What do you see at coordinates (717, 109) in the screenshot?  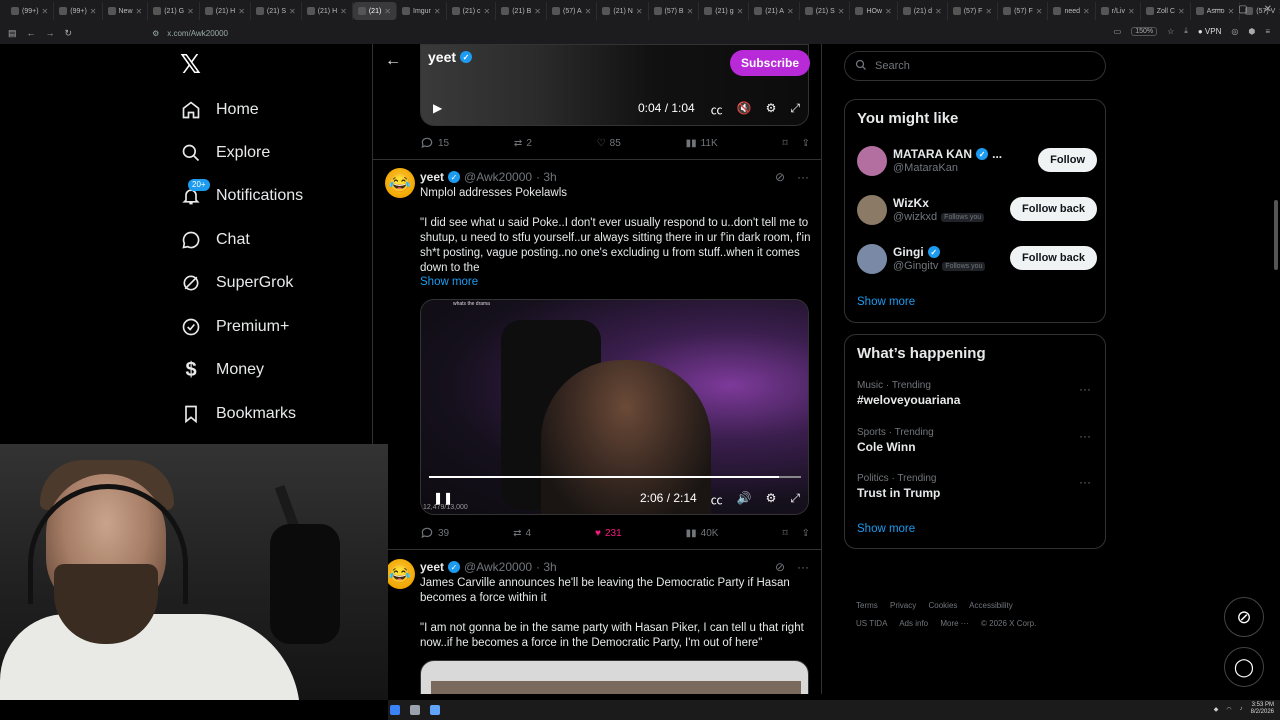 I see `captions-icon: ㏄` at bounding box center [717, 109].